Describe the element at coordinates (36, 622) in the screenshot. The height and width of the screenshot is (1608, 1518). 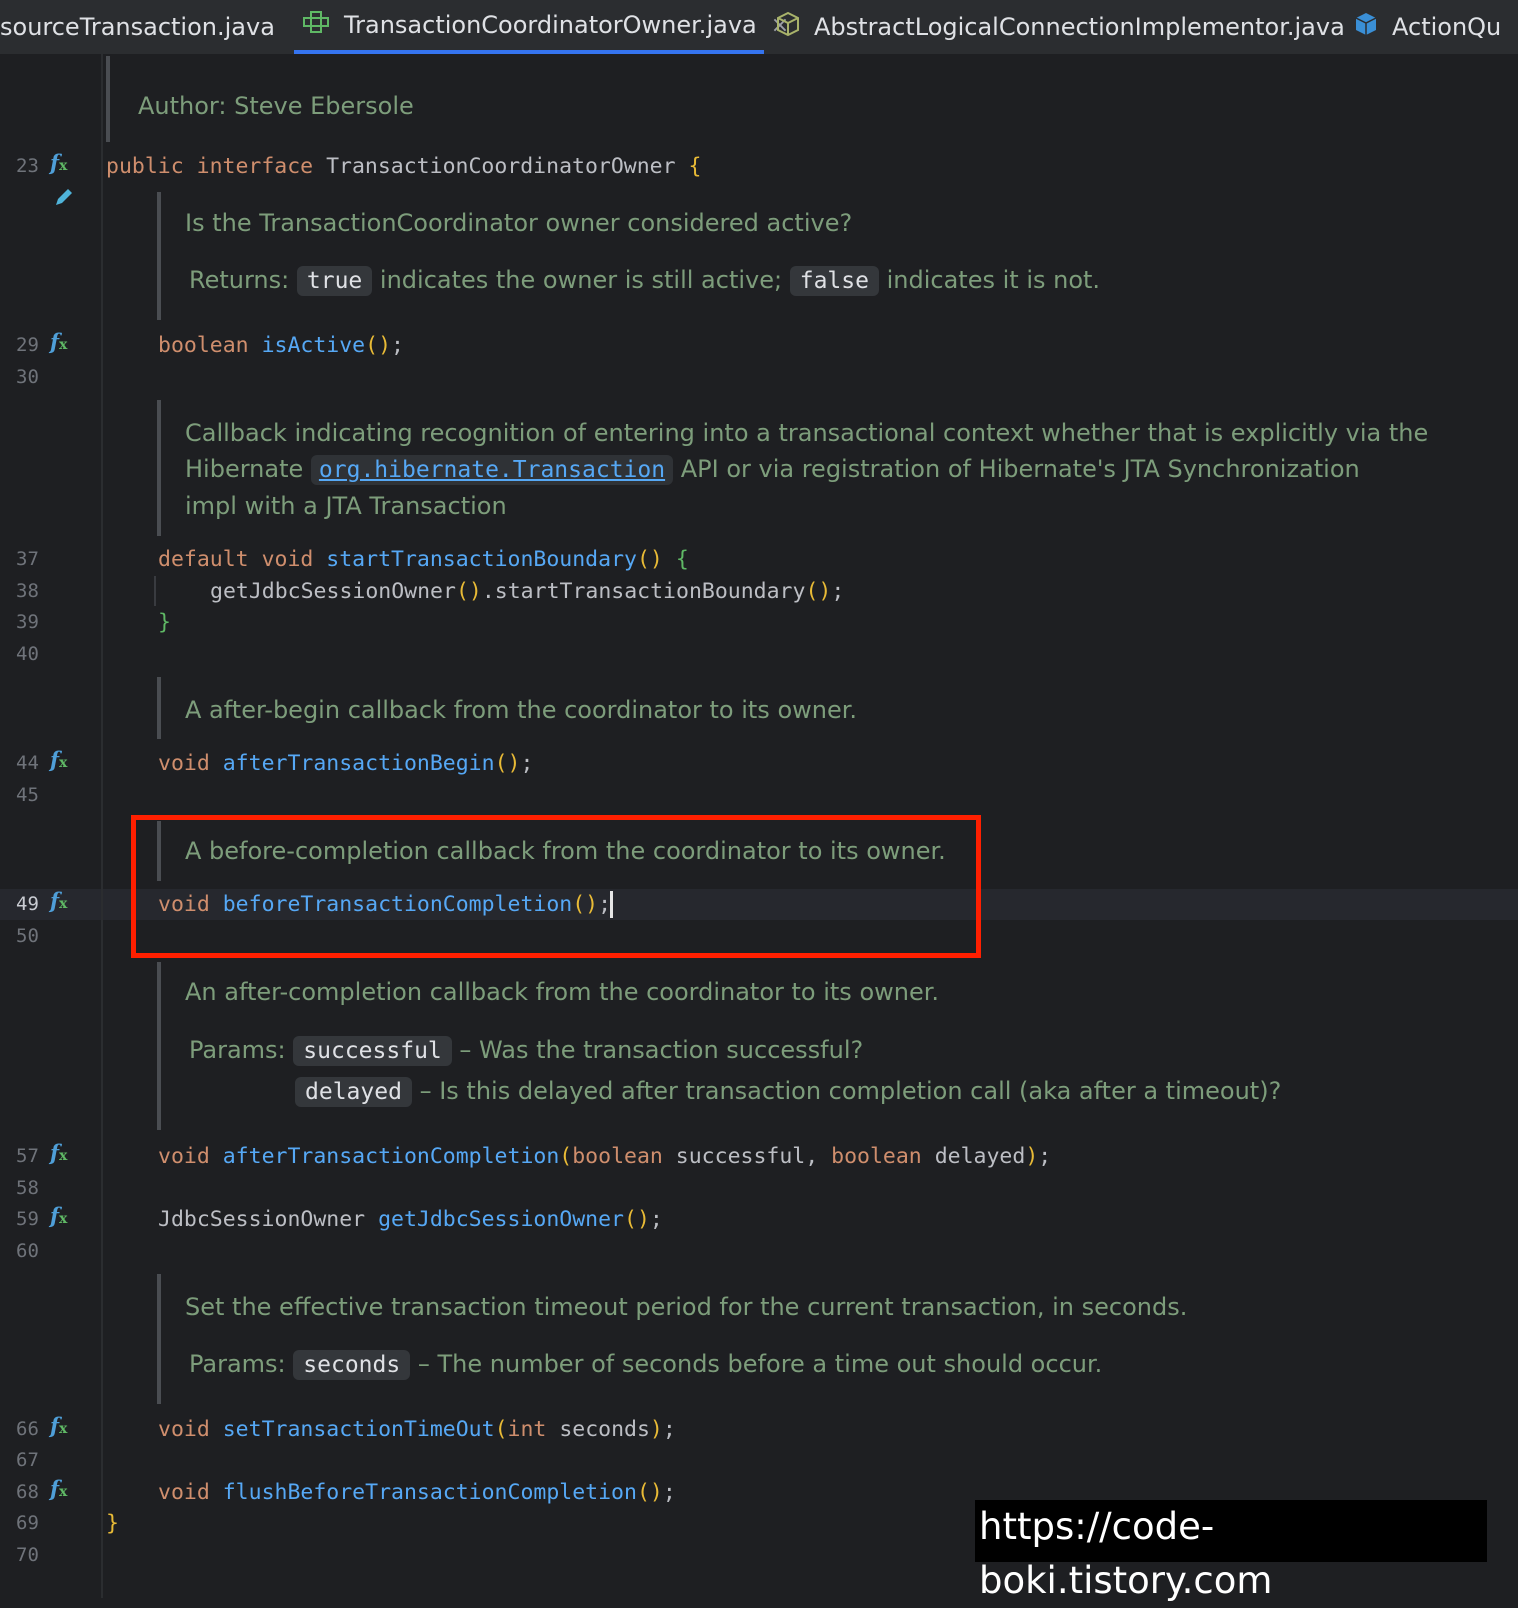
I see `line-number: 39` at that location.